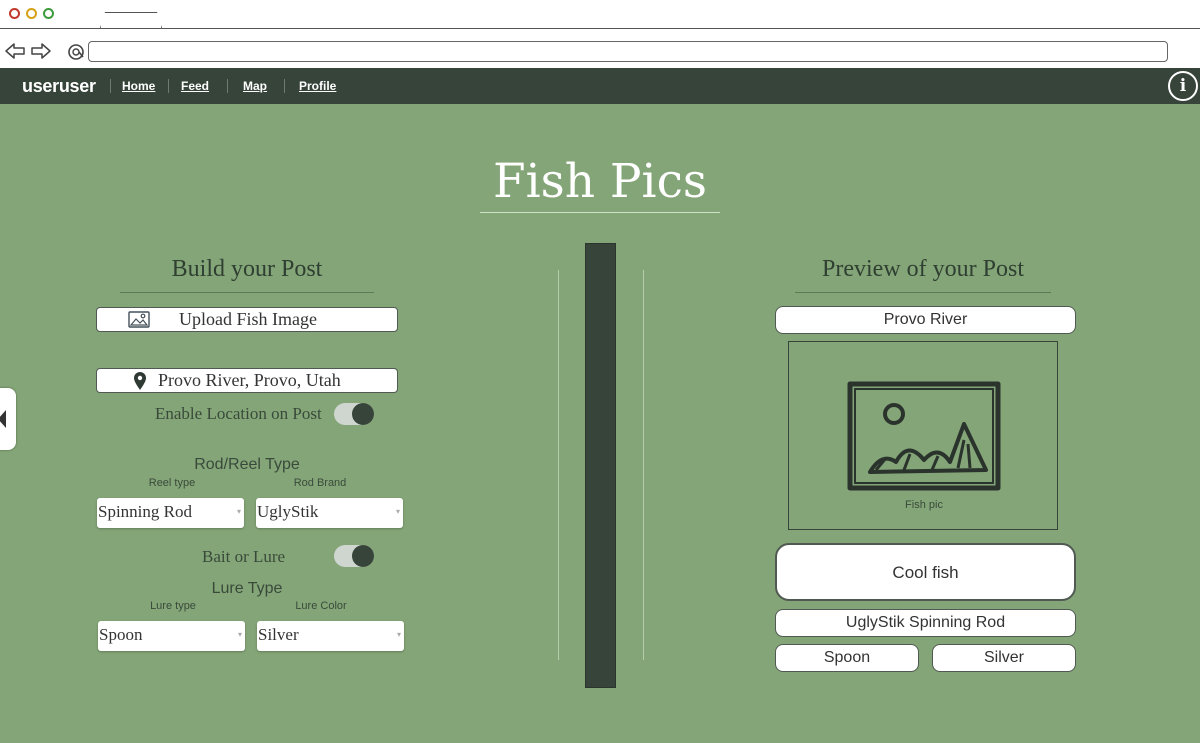 This screenshot has width=1200, height=743. I want to click on reload-icon, so click(76, 52).